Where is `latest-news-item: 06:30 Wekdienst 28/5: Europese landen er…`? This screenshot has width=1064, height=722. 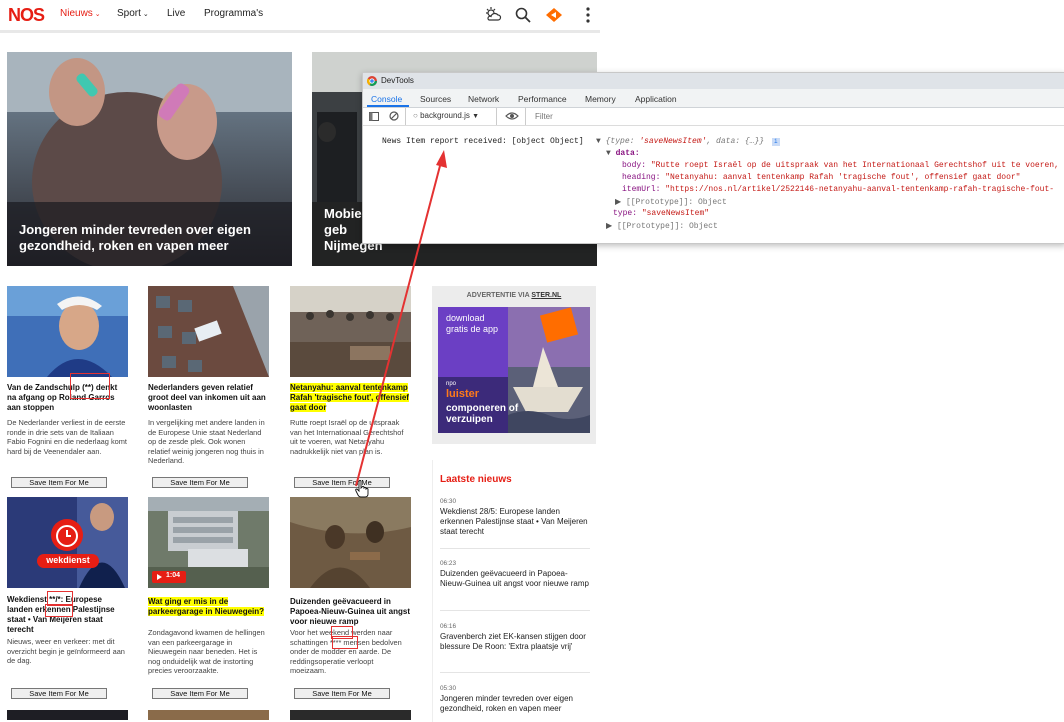
latest-news-item: 06:30 Wekdienst 28/5: Europese landen er… is located at coordinates (515, 517).